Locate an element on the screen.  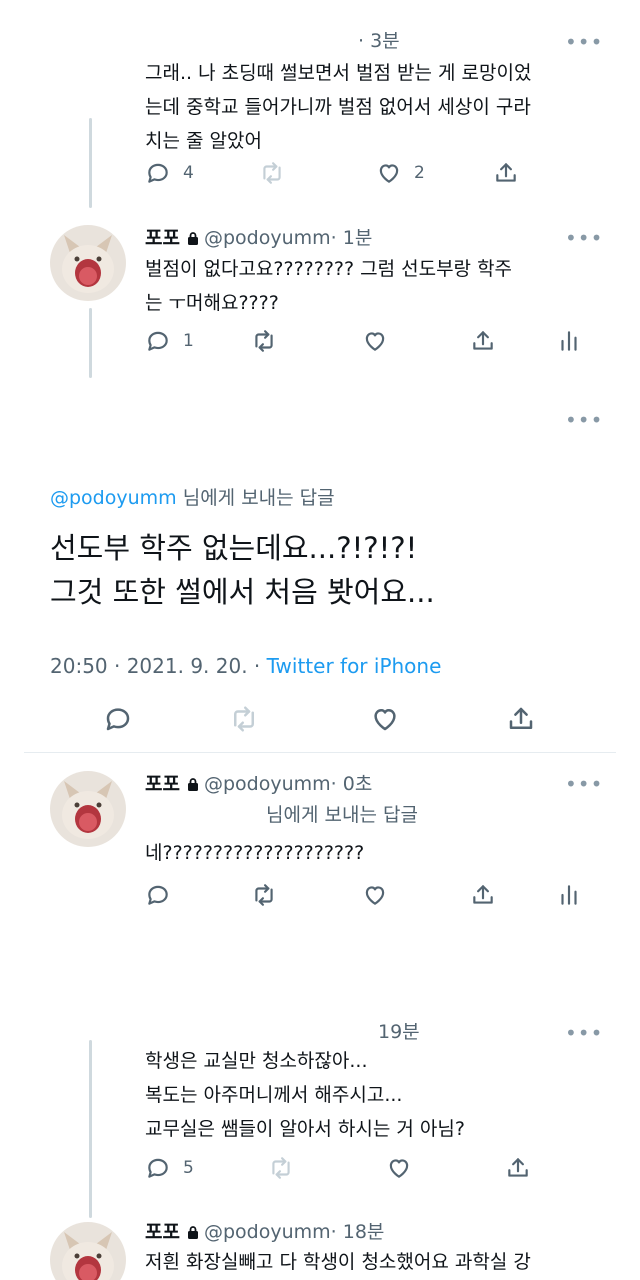
divider is located at coordinates (320, 752).